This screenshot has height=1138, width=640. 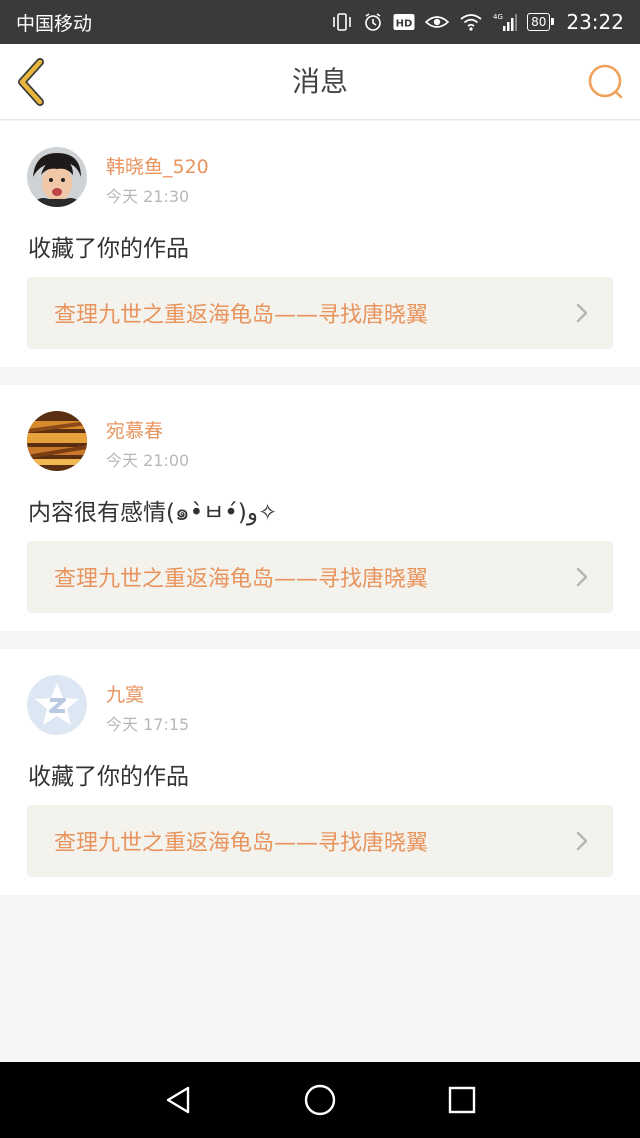 I want to click on circle-home-icon, so click(x=320, y=1100).